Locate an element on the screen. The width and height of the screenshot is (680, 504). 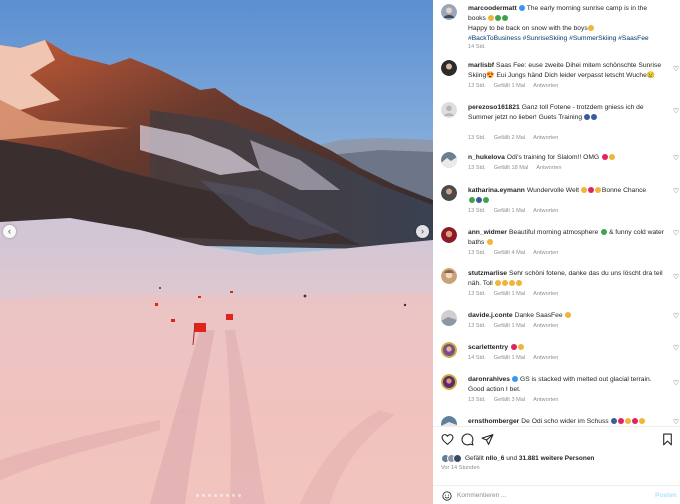
comment-meta: 13 Std. Gefällt 2 Mal Antworten is located at coordinates (517, 138).